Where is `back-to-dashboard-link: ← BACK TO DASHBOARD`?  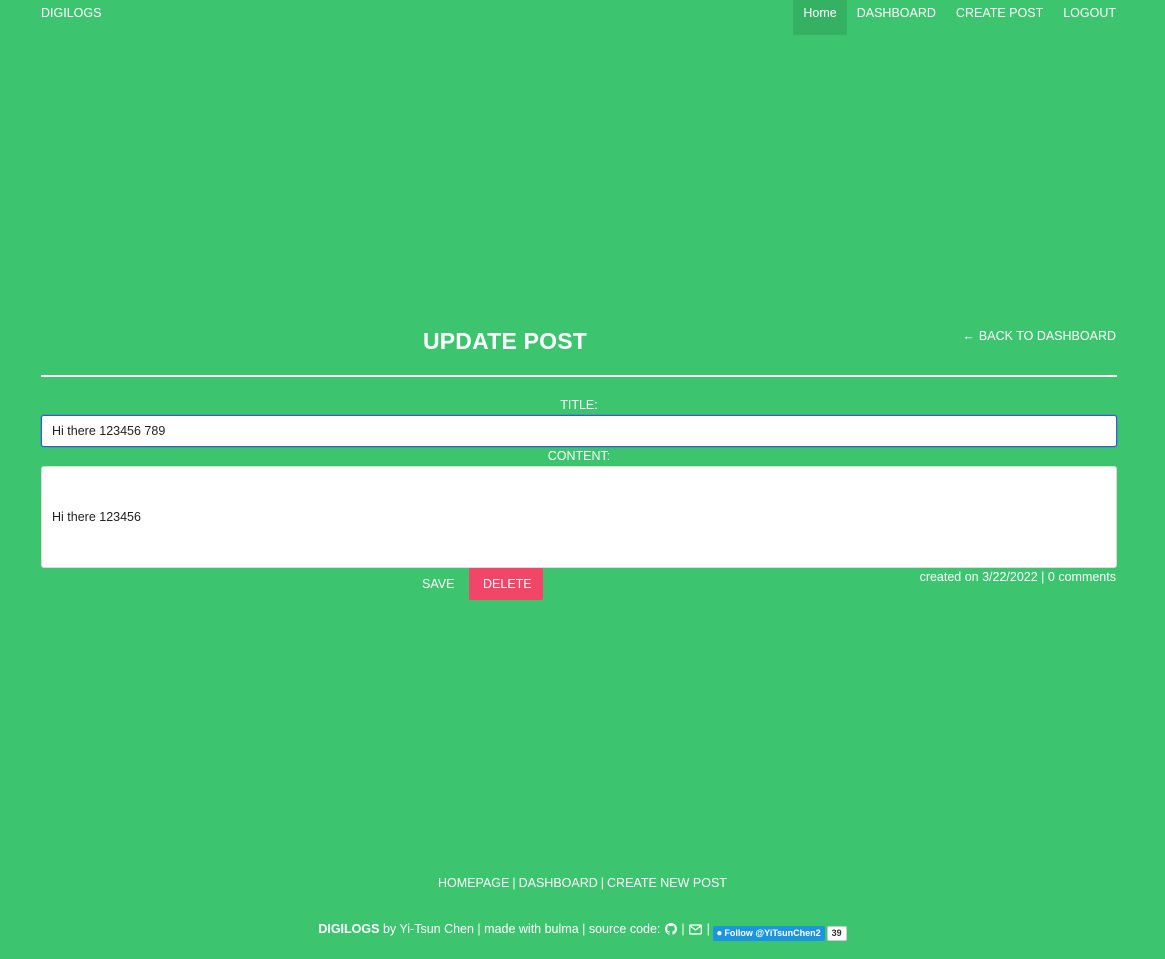 back-to-dashboard-link: ← BACK TO DASHBOARD is located at coordinates (1039, 336).